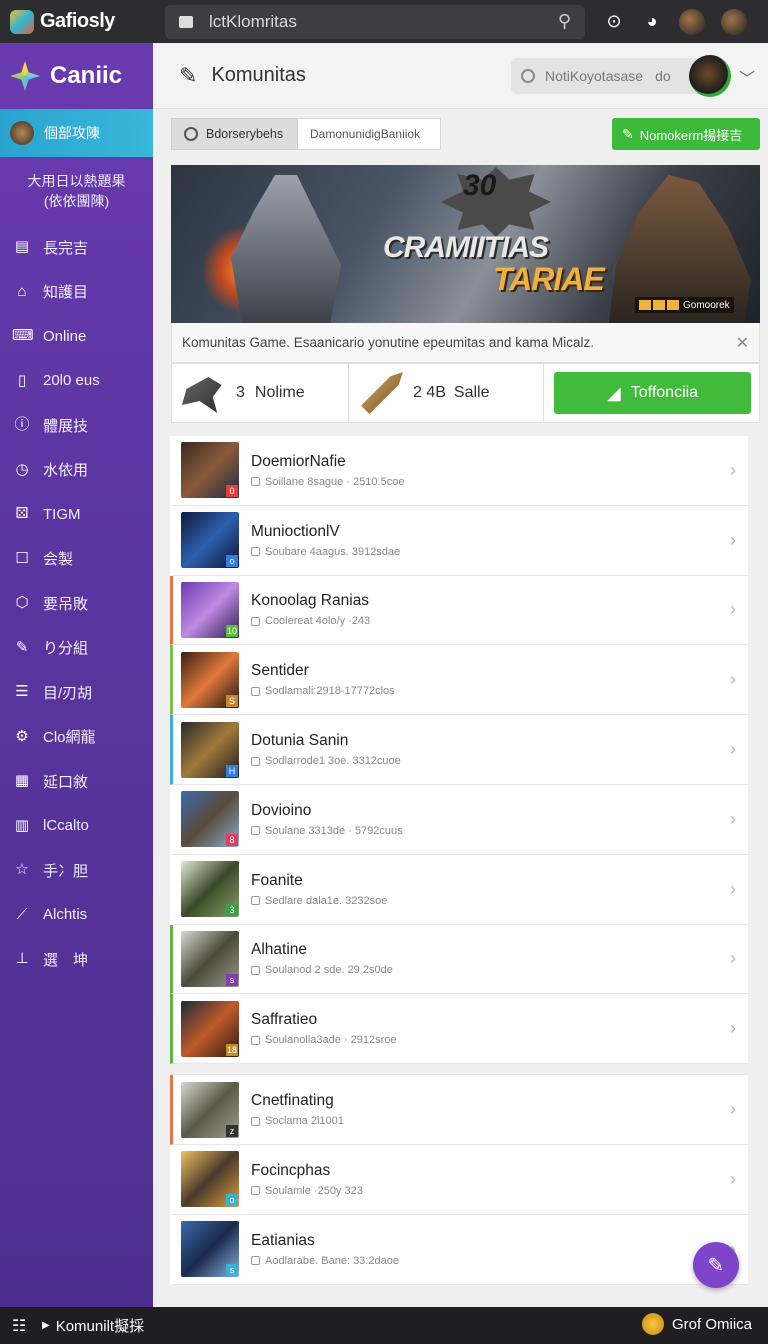 The width and height of the screenshot is (768, 1344). I want to click on list-item: 10 Konoolag Ranias Coolereat 4olo/y ·243 ›, so click(459, 610).